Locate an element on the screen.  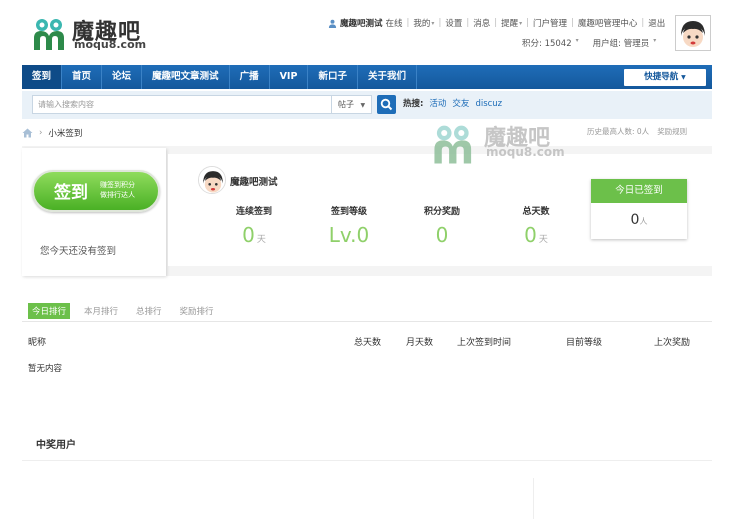
home-icon is located at coordinates (27, 133).